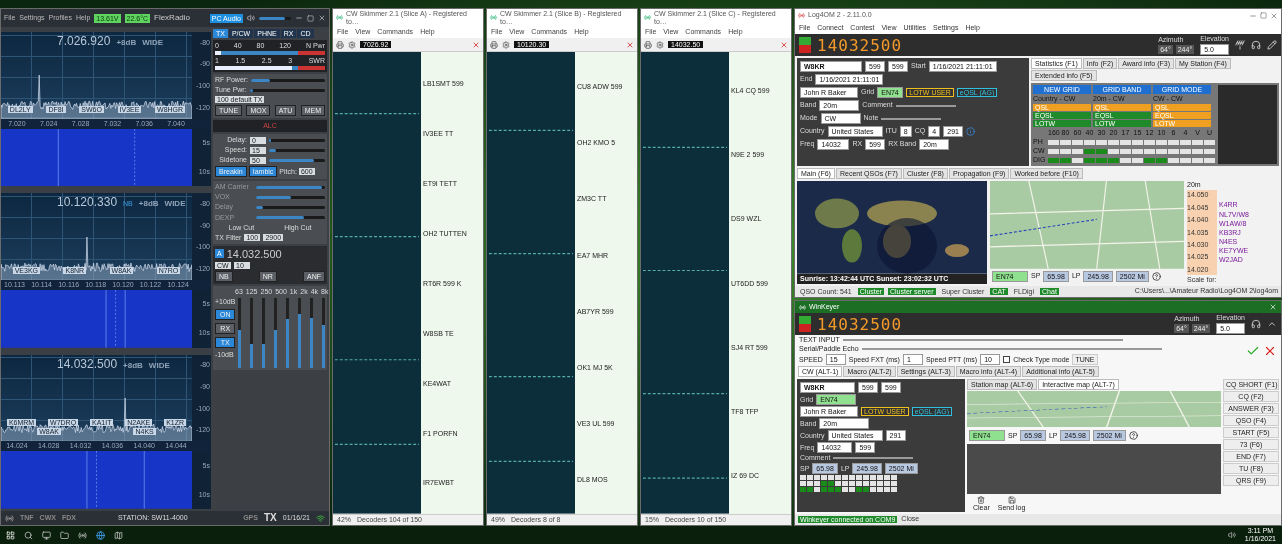 The image size is (1282, 544). I want to click on tx-label: TX, so click(270, 518).